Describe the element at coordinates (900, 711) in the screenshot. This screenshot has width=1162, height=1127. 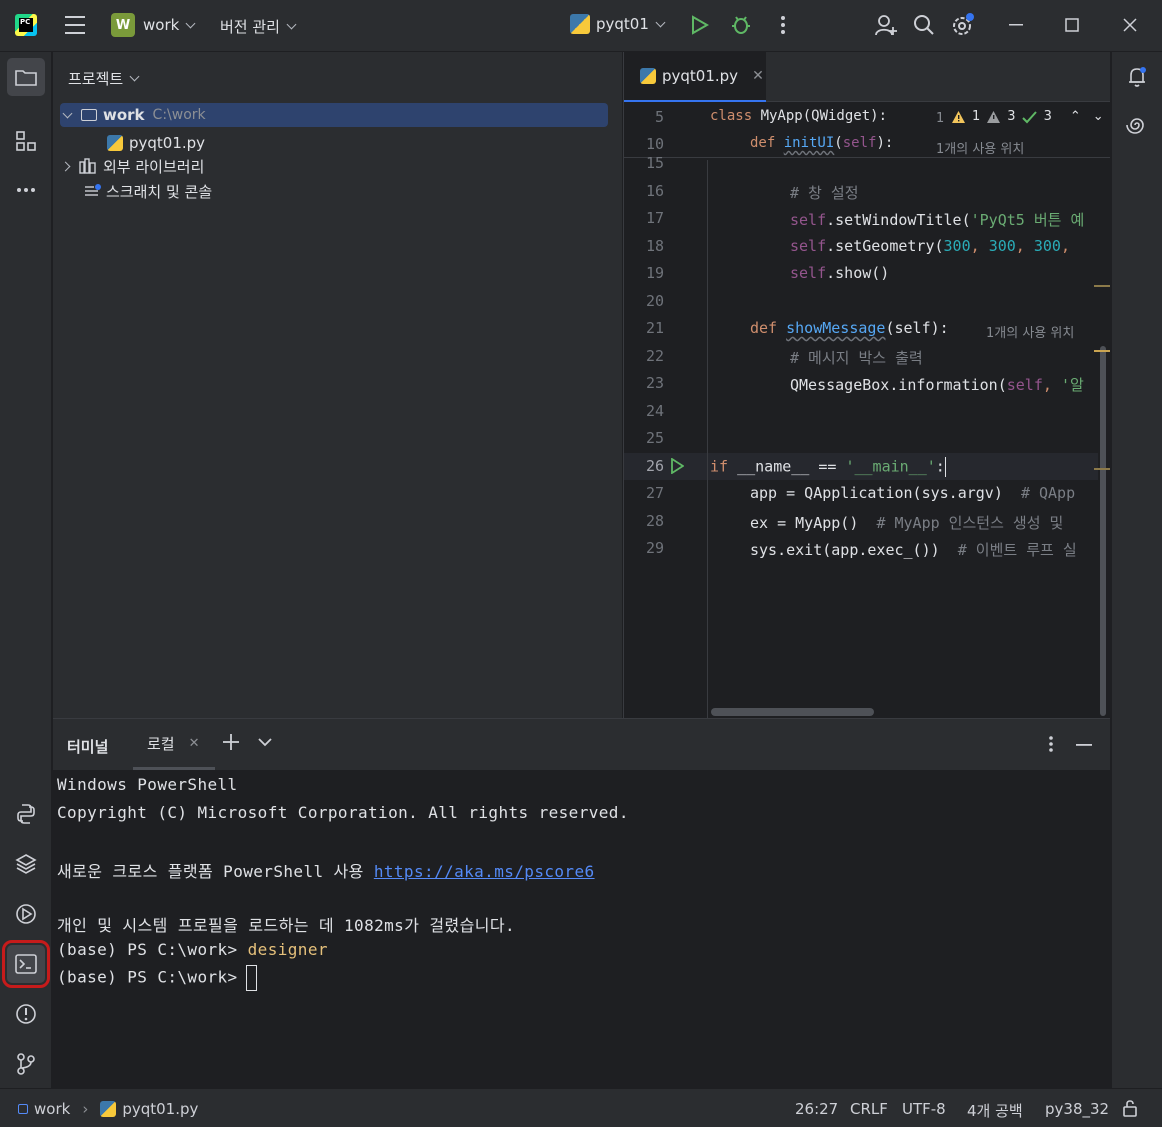
I see `horizontal-scrollbar` at that location.